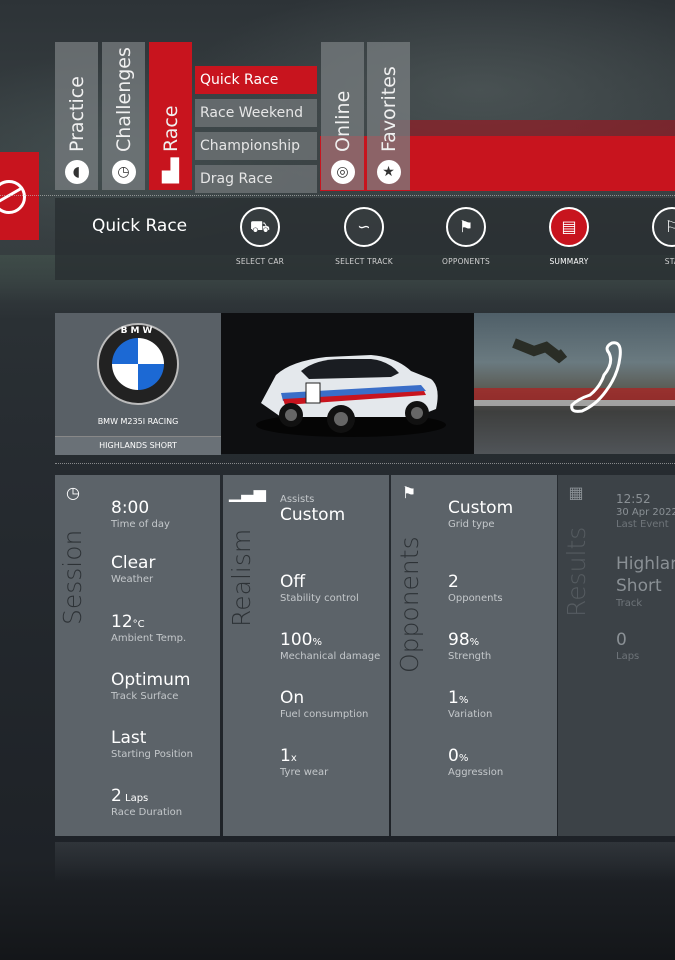  I want to click on step-bar-title: Quick Race, so click(140, 226).